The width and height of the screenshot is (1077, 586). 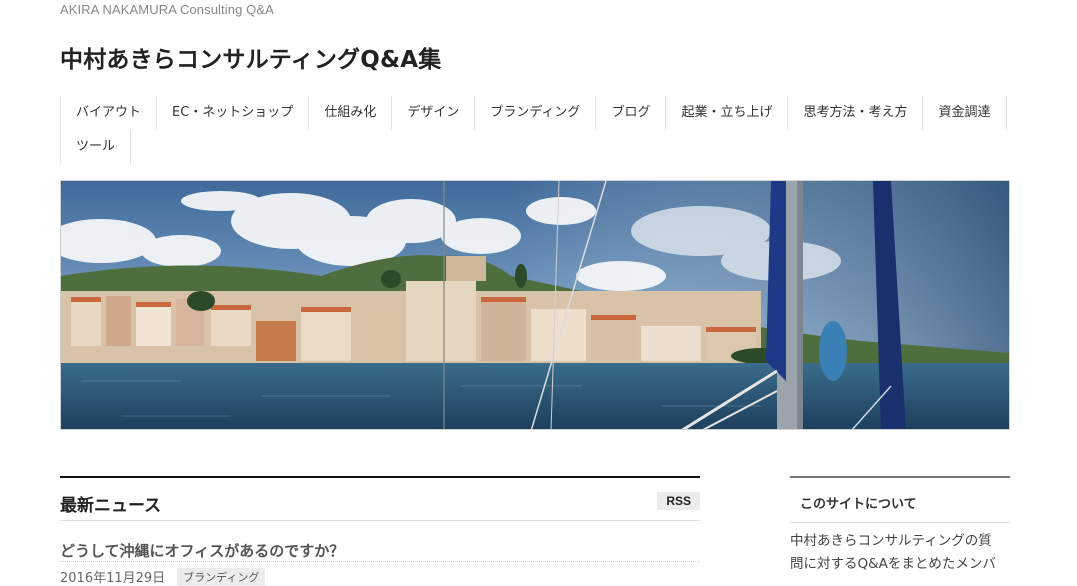 I want to click on post-category-tag: ブランディング, so click(x=221, y=576).